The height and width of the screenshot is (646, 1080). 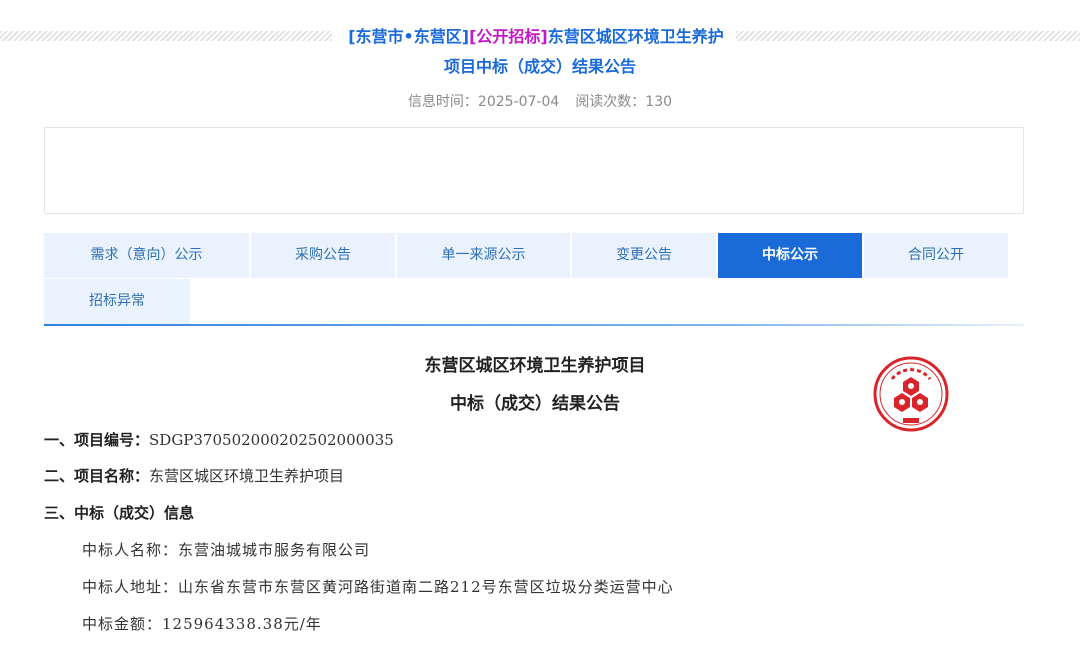 I want to click on tab-procurement-notice: 采购公告, so click(x=323, y=255).